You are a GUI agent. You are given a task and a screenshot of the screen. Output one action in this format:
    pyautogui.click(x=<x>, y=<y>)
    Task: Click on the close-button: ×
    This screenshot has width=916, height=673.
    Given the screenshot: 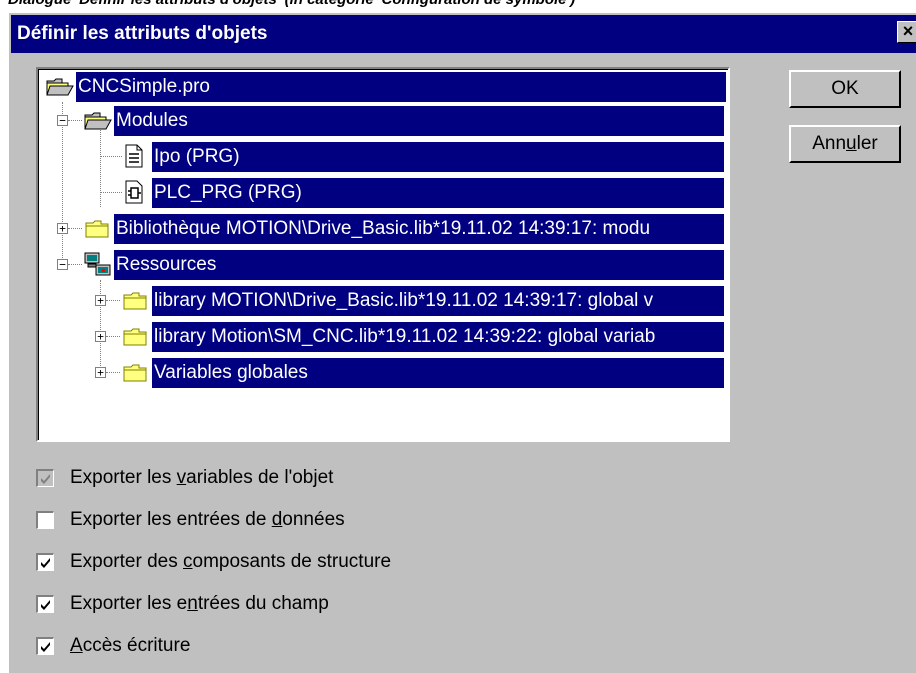 What is the action you would take?
    pyautogui.click(x=906, y=32)
    